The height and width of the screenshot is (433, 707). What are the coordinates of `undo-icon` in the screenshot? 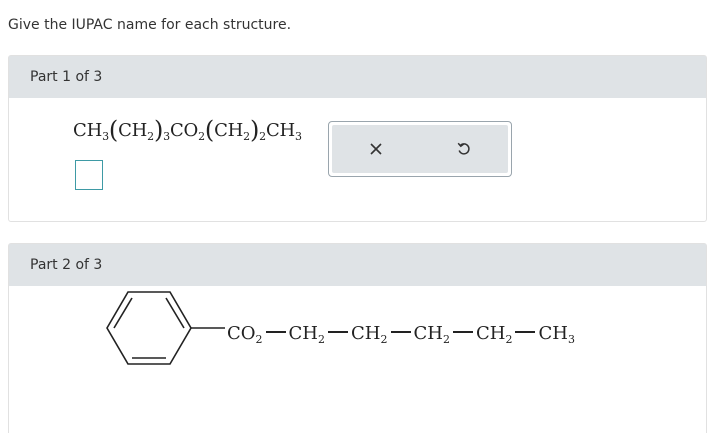 It's located at (463, 148).